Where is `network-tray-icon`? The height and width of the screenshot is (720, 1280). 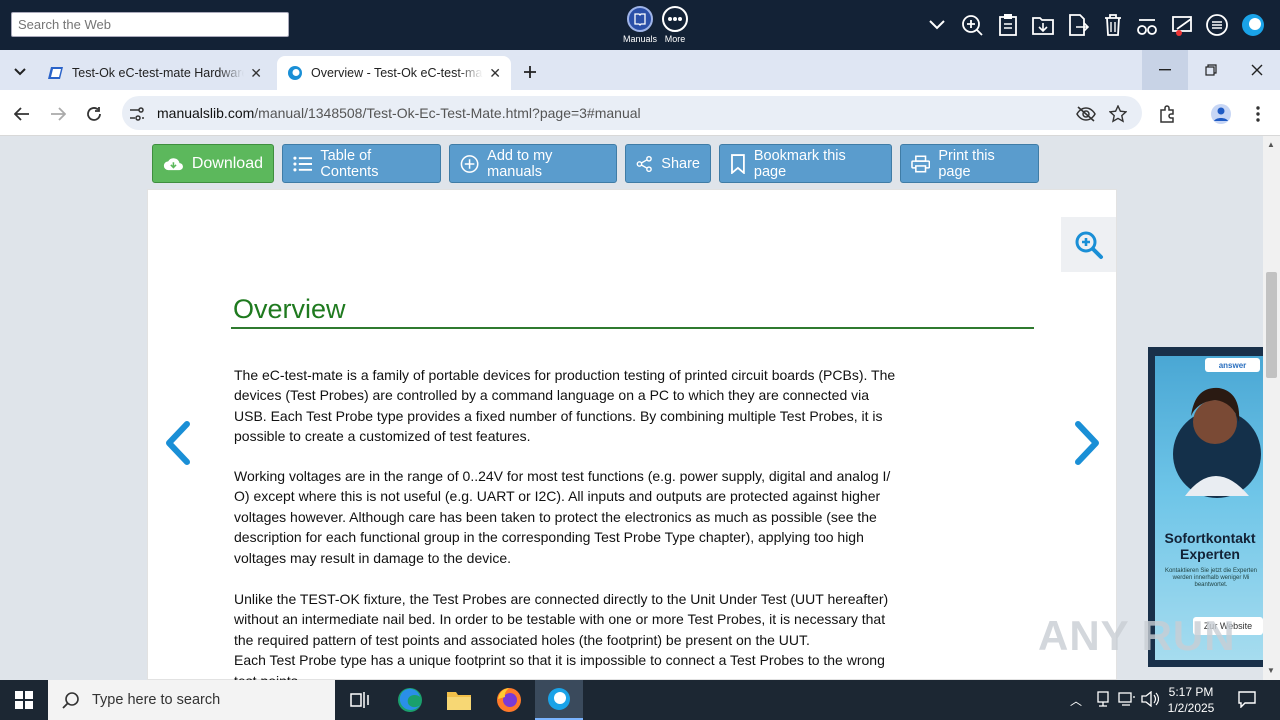
network-tray-icon is located at coordinates (1103, 701).